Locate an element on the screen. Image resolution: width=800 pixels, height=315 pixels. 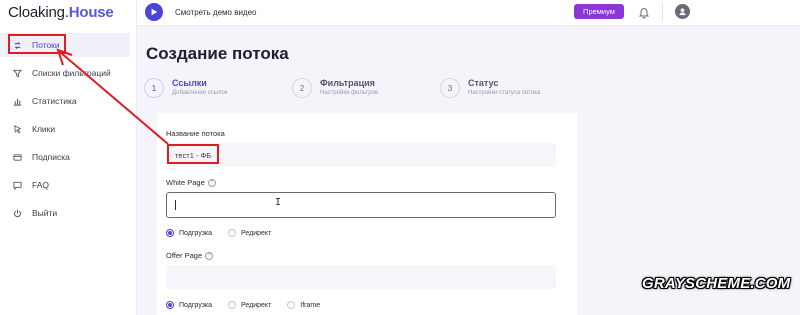
user-name-redacted is located at coordinates (747, 12).